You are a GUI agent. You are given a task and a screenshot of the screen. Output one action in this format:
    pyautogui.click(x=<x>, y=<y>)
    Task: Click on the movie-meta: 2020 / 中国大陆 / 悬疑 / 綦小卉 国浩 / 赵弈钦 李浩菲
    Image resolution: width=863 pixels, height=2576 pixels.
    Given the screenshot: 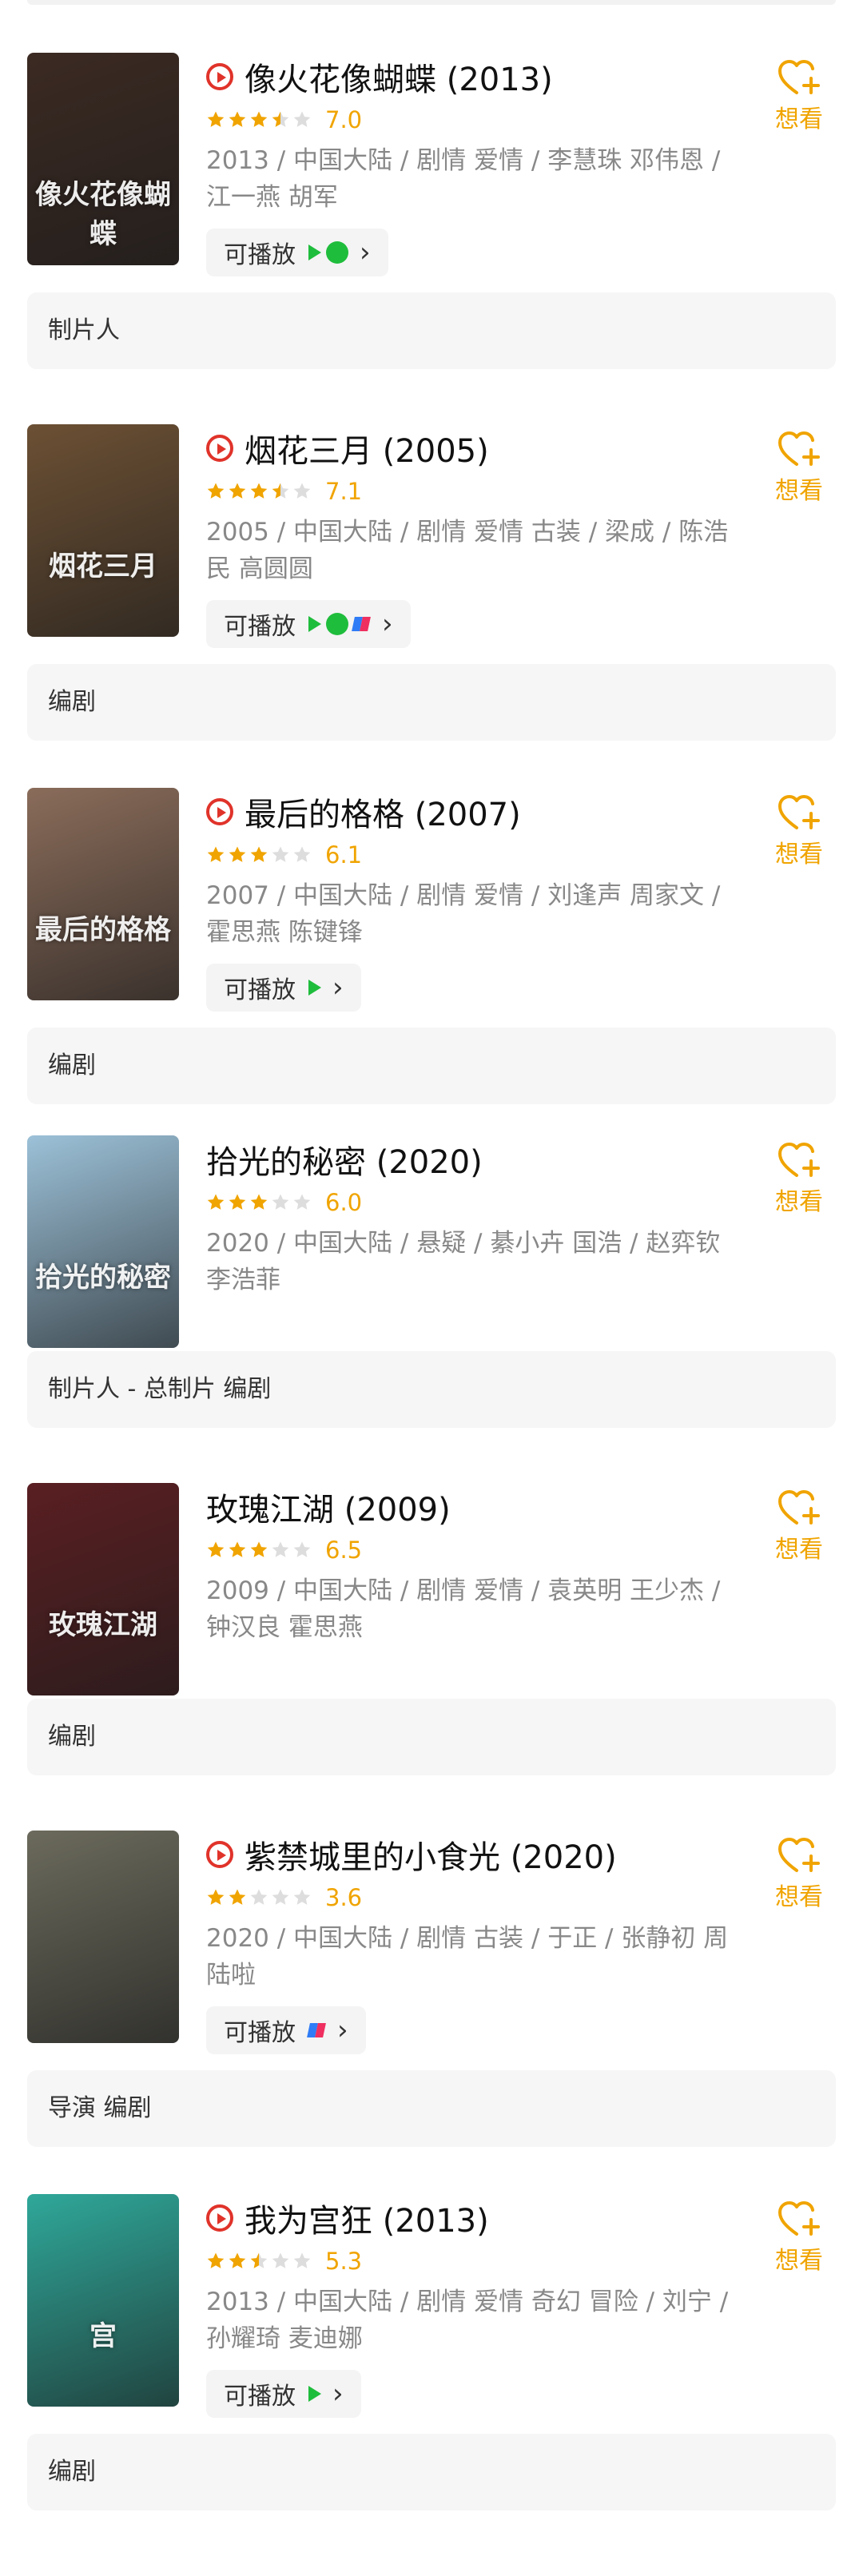 What is the action you would take?
    pyautogui.click(x=463, y=1261)
    